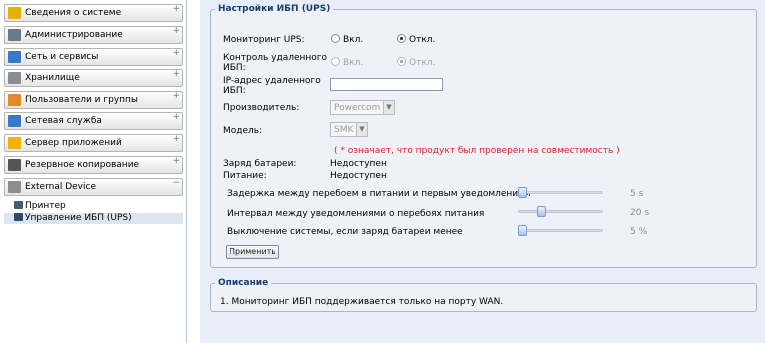  What do you see at coordinates (93, 78) in the screenshot?
I see `sidebar-item-storage: Хранилище +` at bounding box center [93, 78].